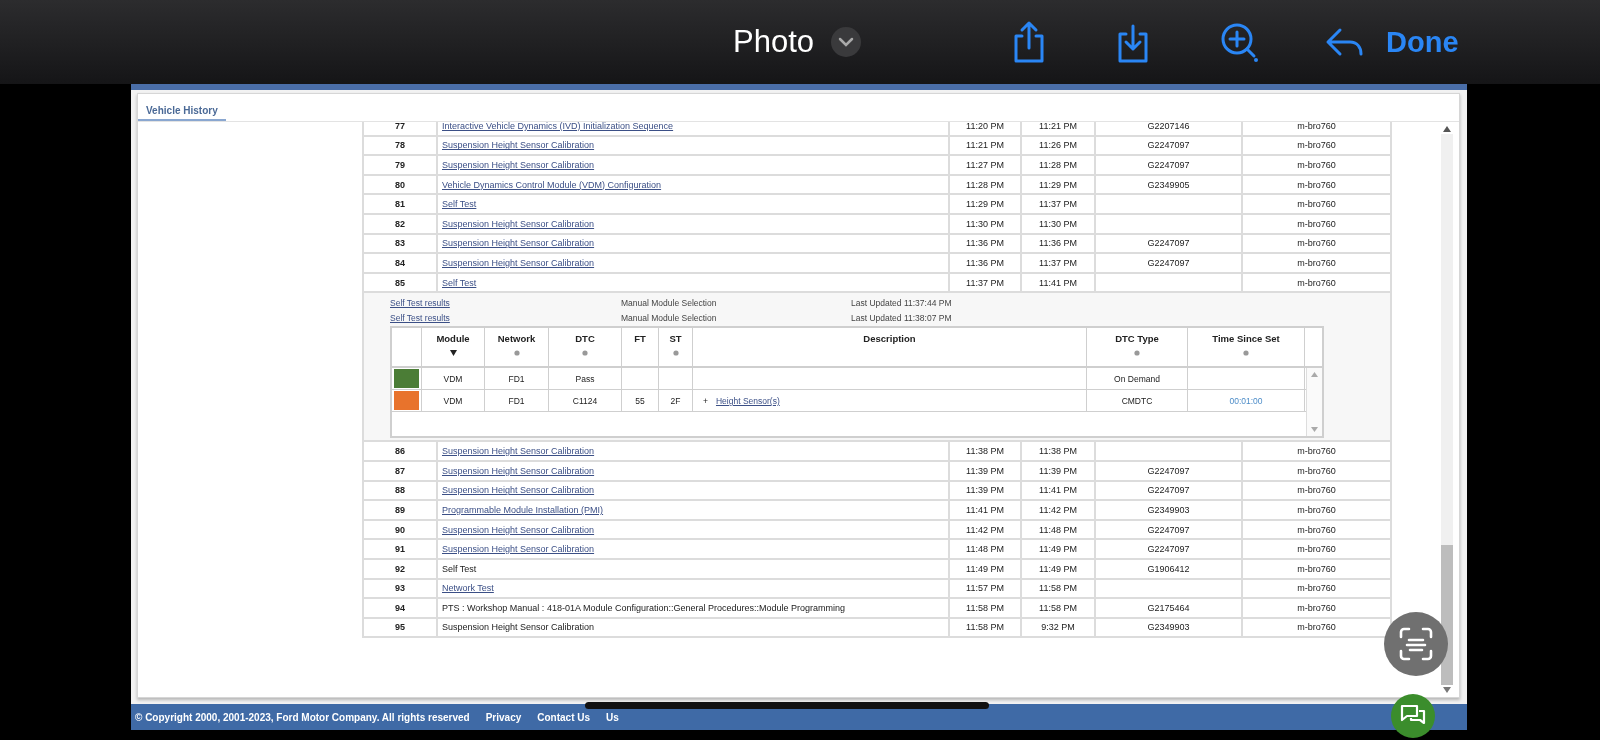 This screenshot has height=740, width=1600. I want to click on table-cell: 11:37 PM, so click(1058, 204).